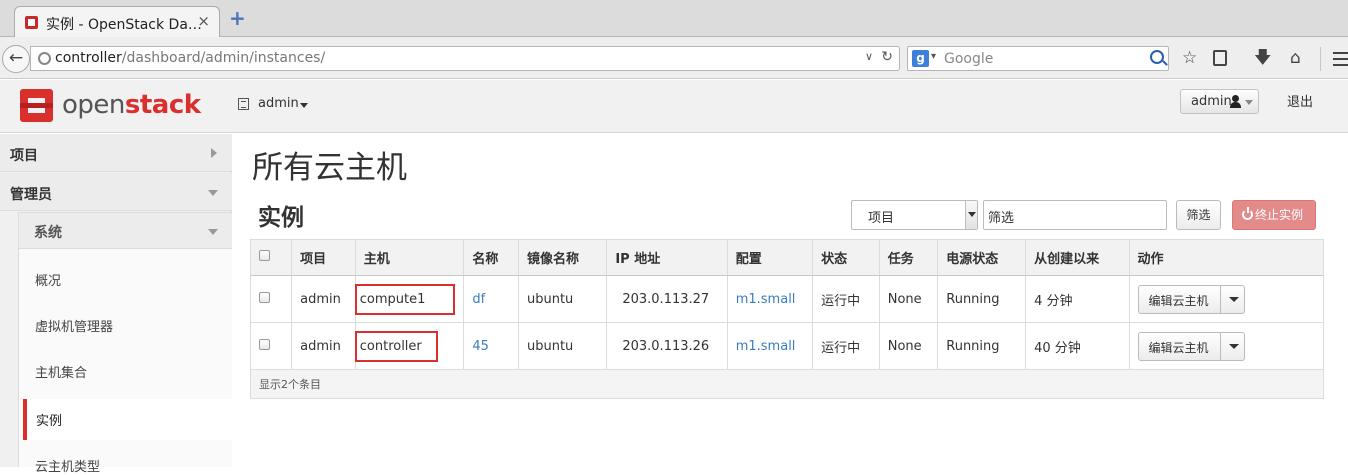  Describe the element at coordinates (36, 105) in the screenshot. I see `openstack-logo-icon` at that location.